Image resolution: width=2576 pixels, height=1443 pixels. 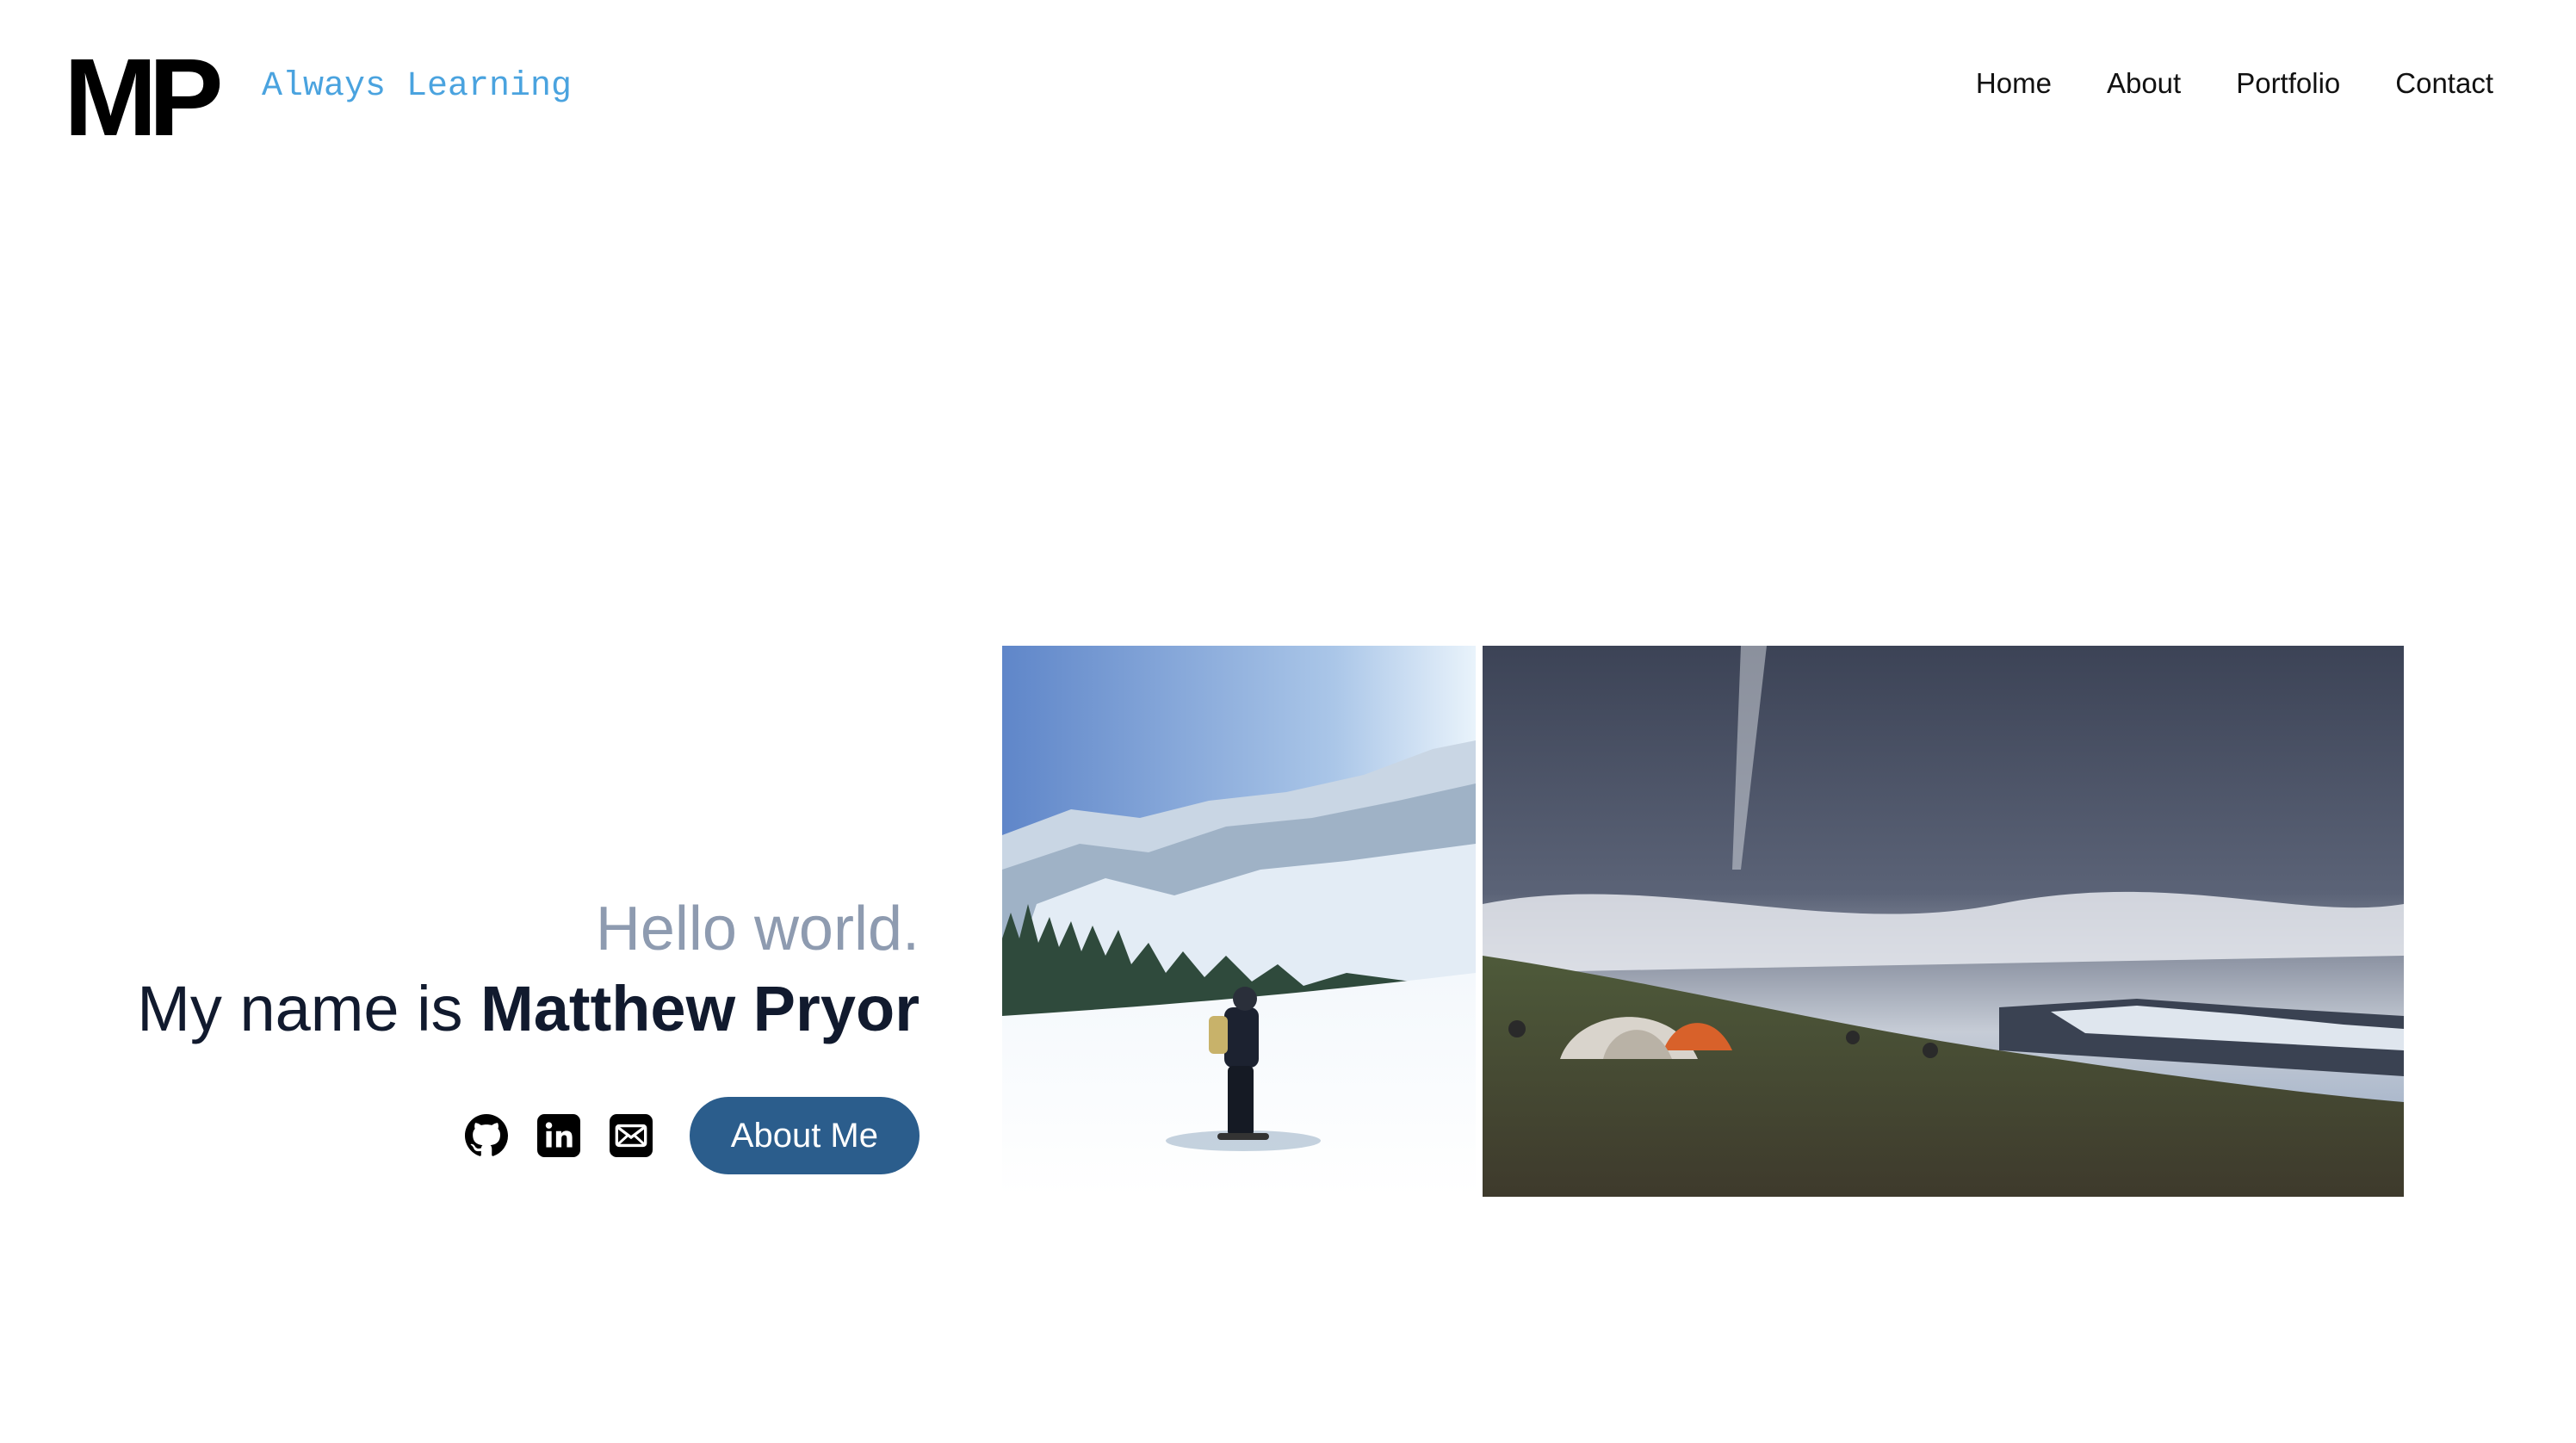 What do you see at coordinates (559, 1136) in the screenshot?
I see `linkedin-icon` at bounding box center [559, 1136].